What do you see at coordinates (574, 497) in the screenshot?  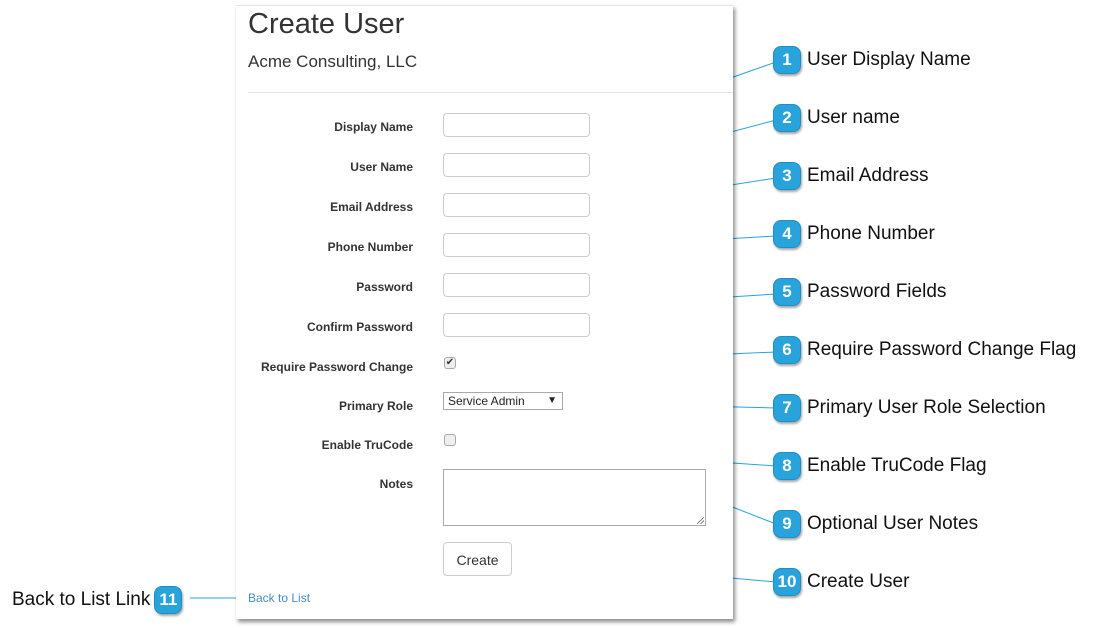 I see `notes-textarea` at bounding box center [574, 497].